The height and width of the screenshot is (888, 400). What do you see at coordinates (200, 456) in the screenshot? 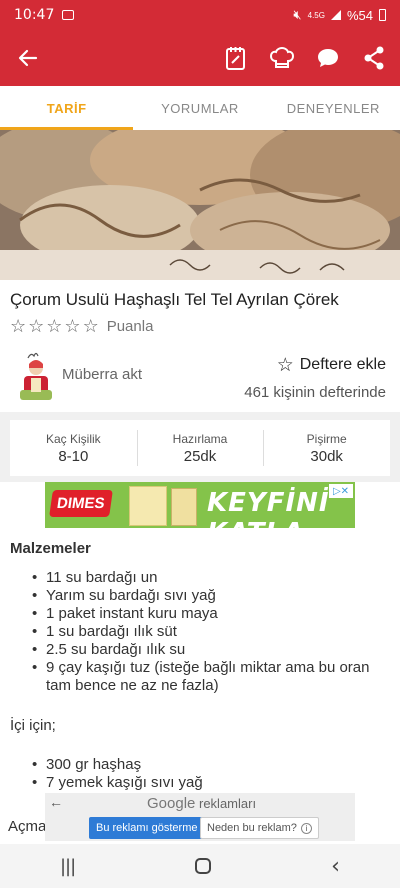
I see `info-value: 25dk` at bounding box center [200, 456].